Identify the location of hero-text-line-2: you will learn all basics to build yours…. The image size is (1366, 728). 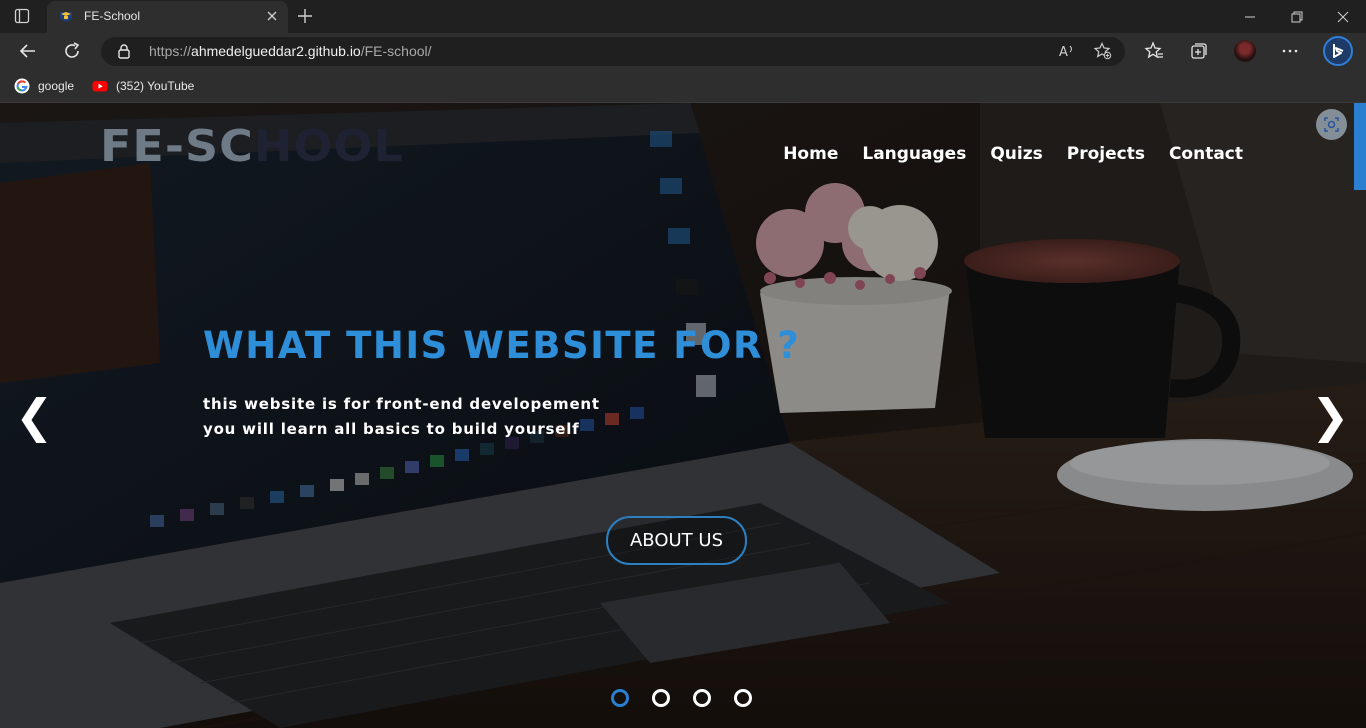
(391, 429).